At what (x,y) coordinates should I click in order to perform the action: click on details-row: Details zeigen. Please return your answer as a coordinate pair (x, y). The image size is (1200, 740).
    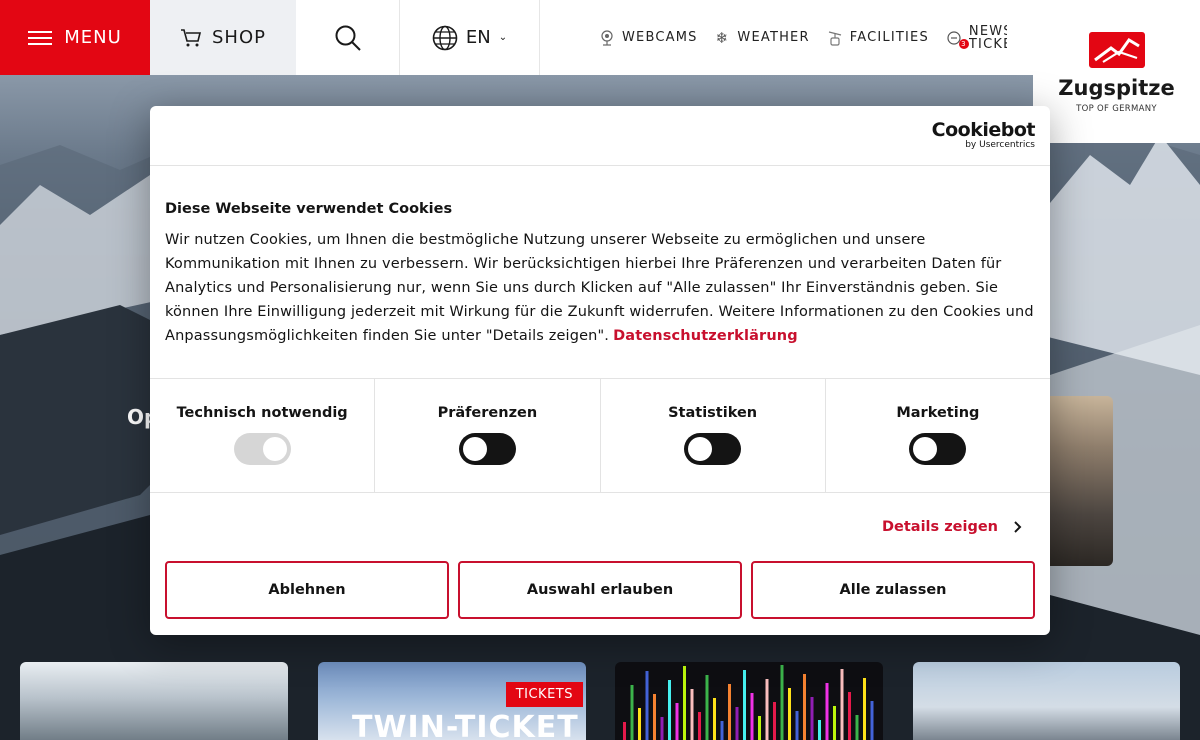
    Looking at the image, I should click on (600, 527).